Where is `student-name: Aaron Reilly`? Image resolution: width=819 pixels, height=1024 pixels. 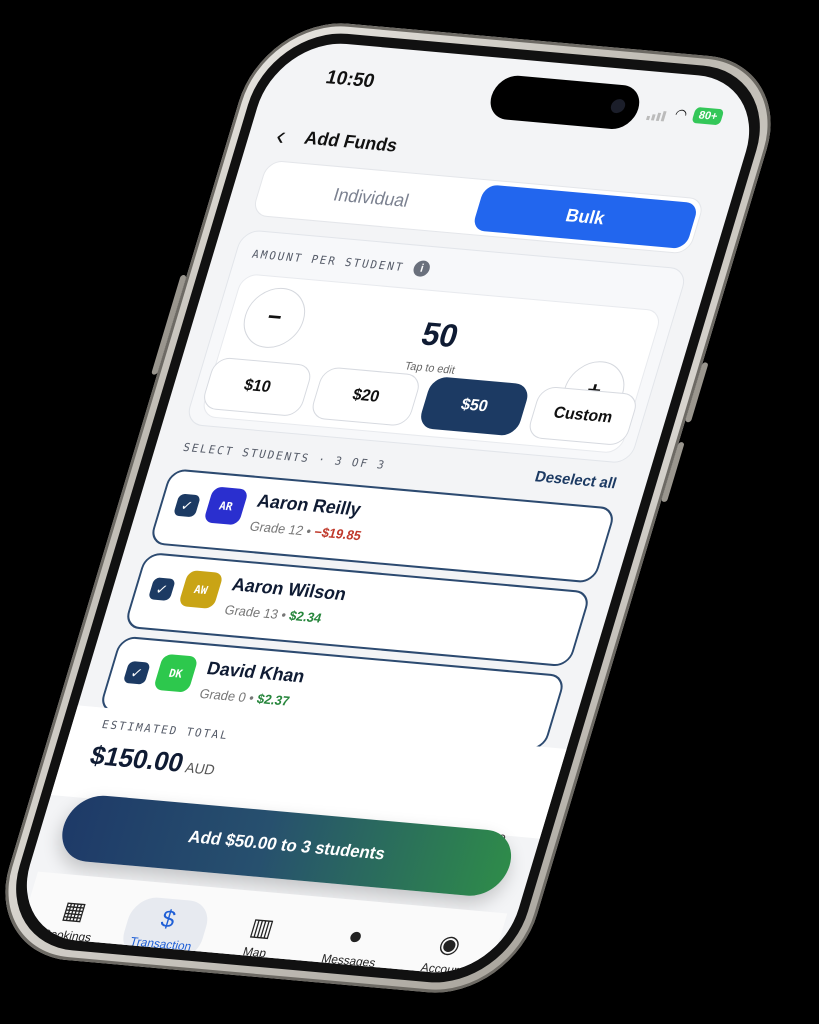
student-name: Aaron Reilly is located at coordinates (309, 505).